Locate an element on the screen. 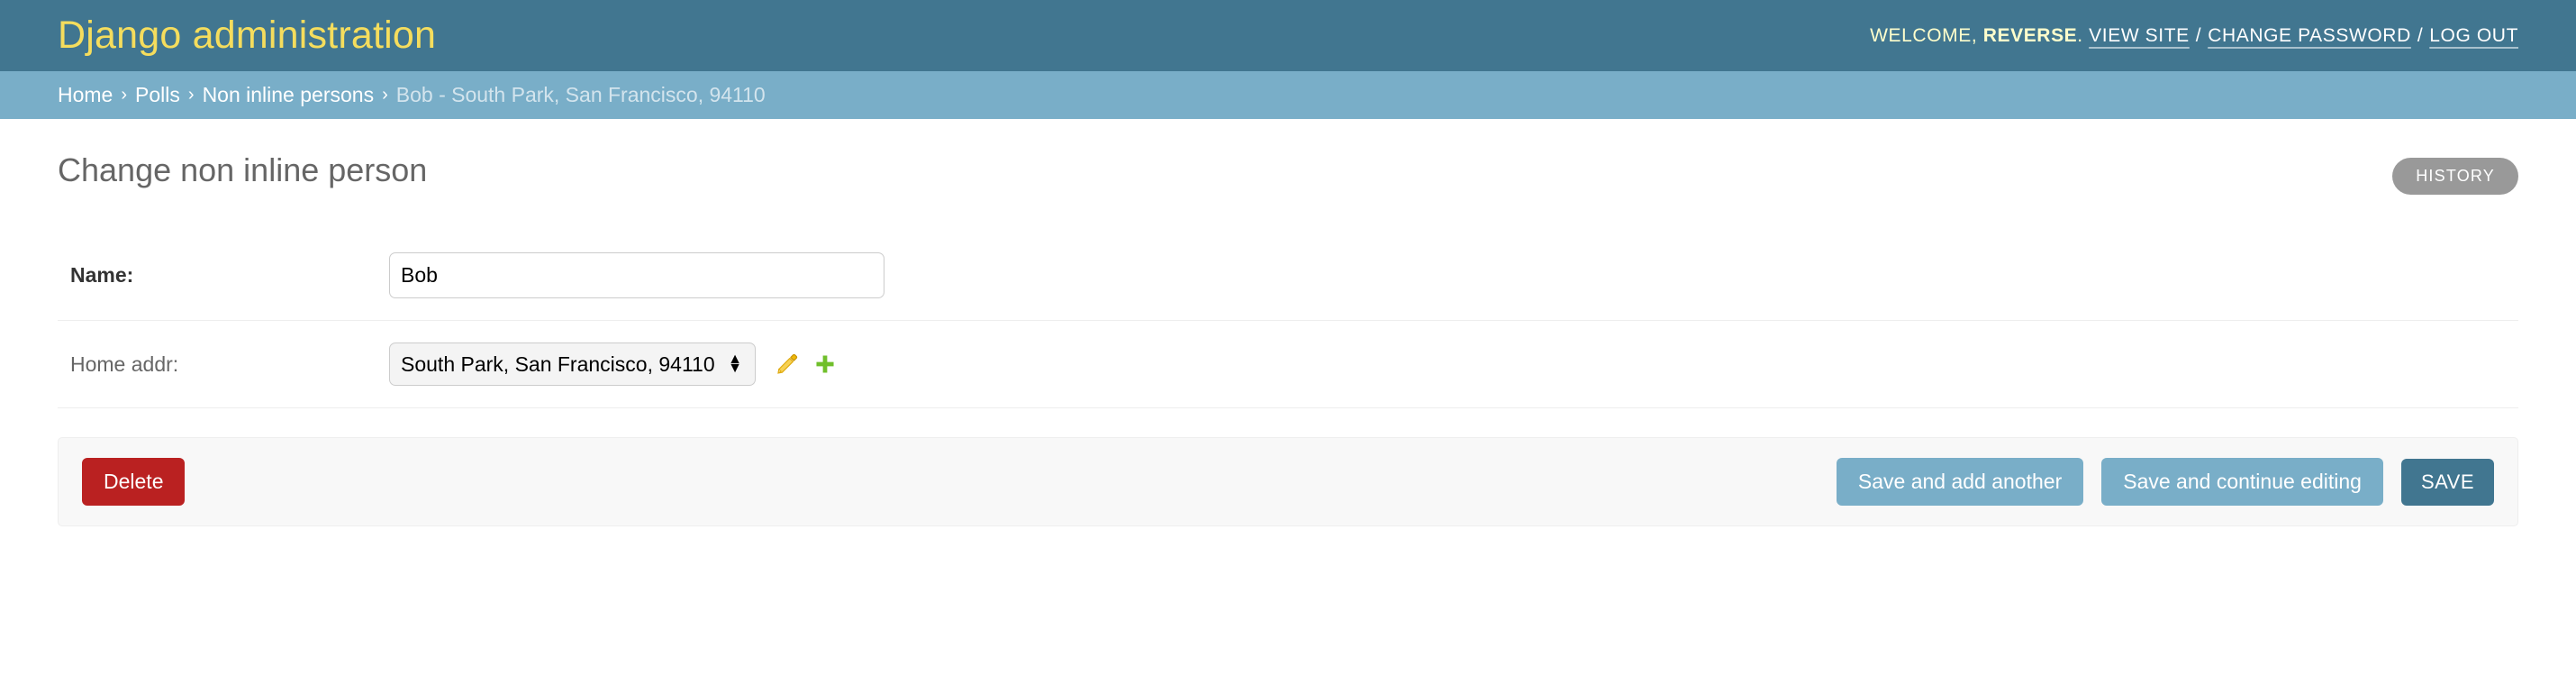 Image resolution: width=2576 pixels, height=676 pixels. home-addr-select: South Park, San Francisco, 94110 is located at coordinates (572, 364).